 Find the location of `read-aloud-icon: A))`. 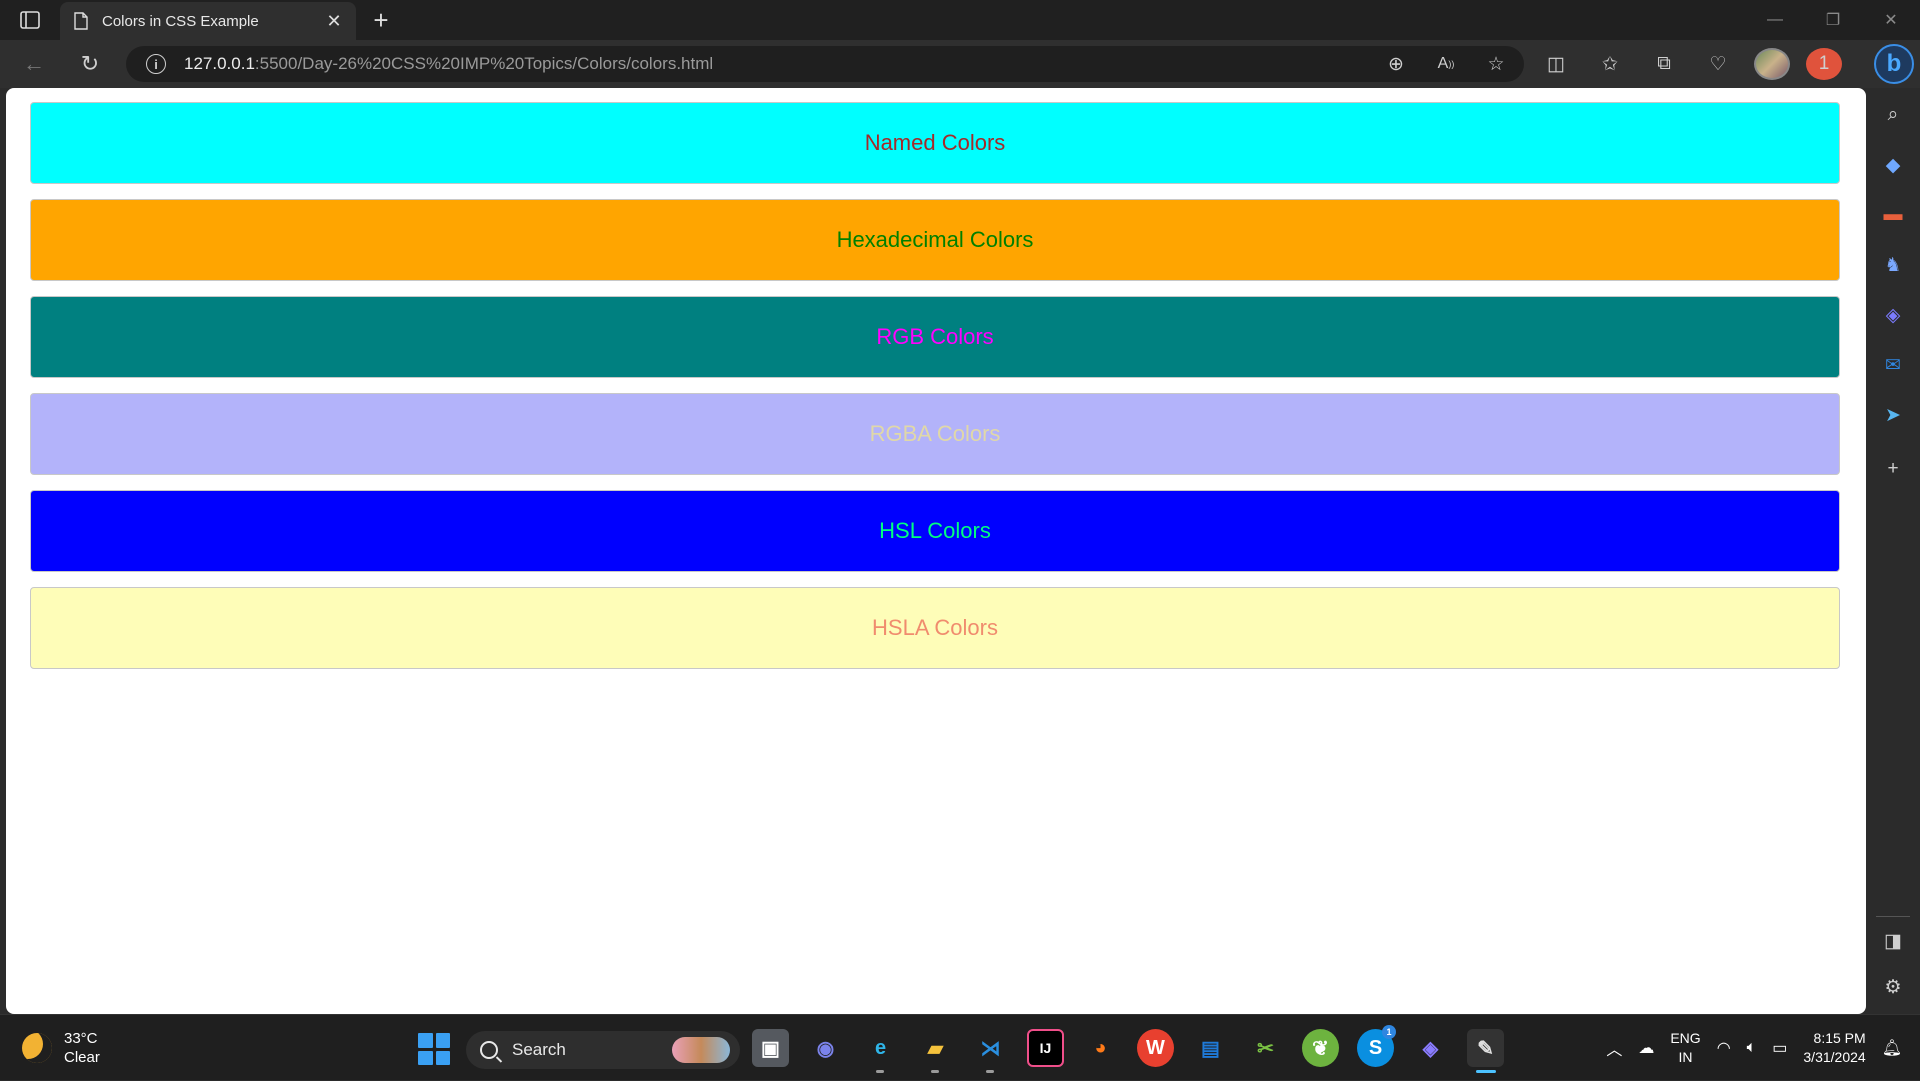

read-aloud-icon: A)) is located at coordinates (1446, 64).